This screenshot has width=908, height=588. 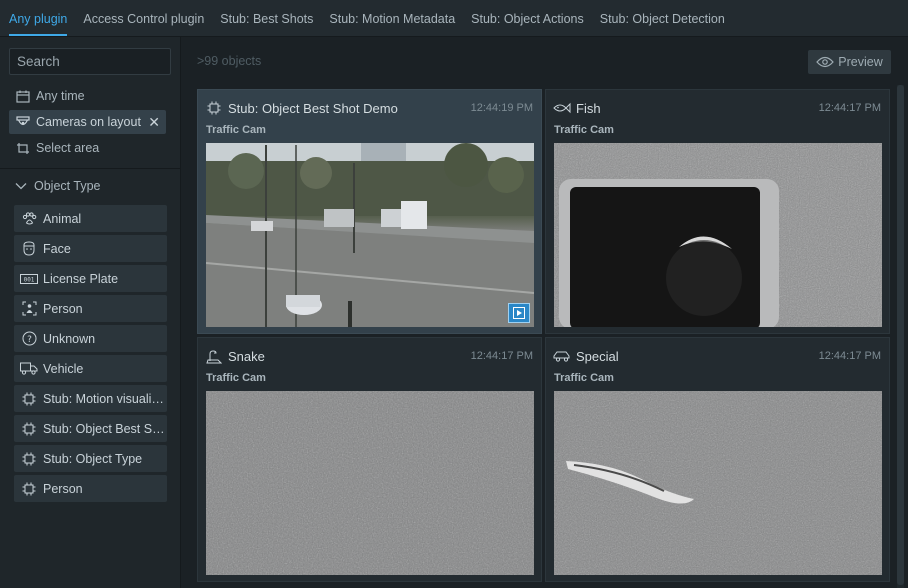 I want to click on cameras-filter: Cameras on layout ✕, so click(x=87, y=122).